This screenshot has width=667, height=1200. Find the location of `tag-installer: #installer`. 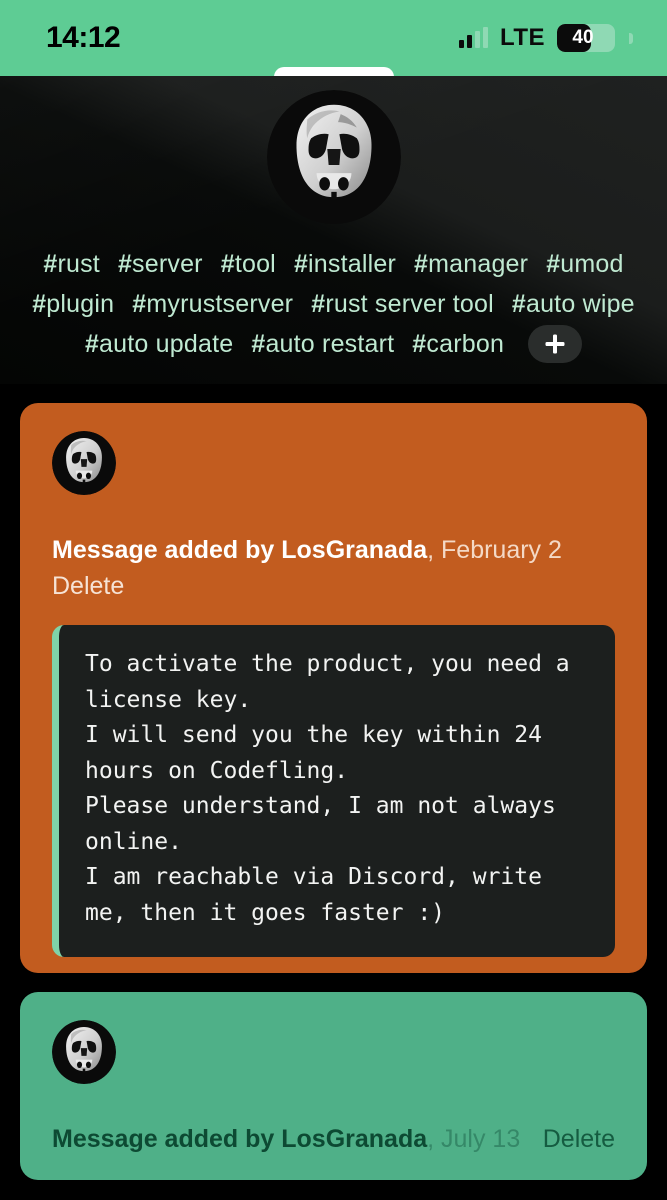

tag-installer: #installer is located at coordinates (345, 264).